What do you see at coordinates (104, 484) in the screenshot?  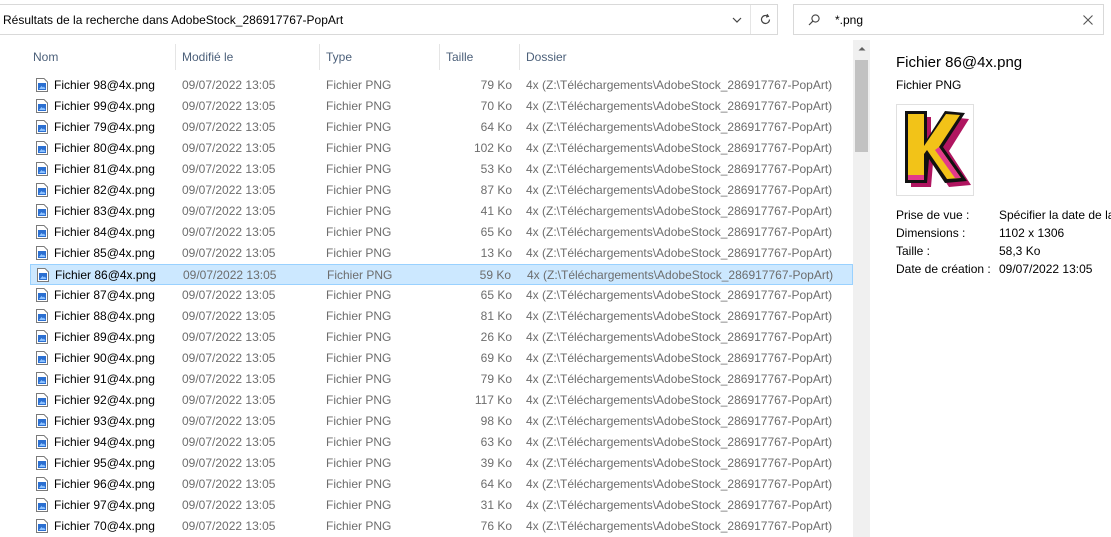 I see `file-name: Fichier 96@4x.png` at bounding box center [104, 484].